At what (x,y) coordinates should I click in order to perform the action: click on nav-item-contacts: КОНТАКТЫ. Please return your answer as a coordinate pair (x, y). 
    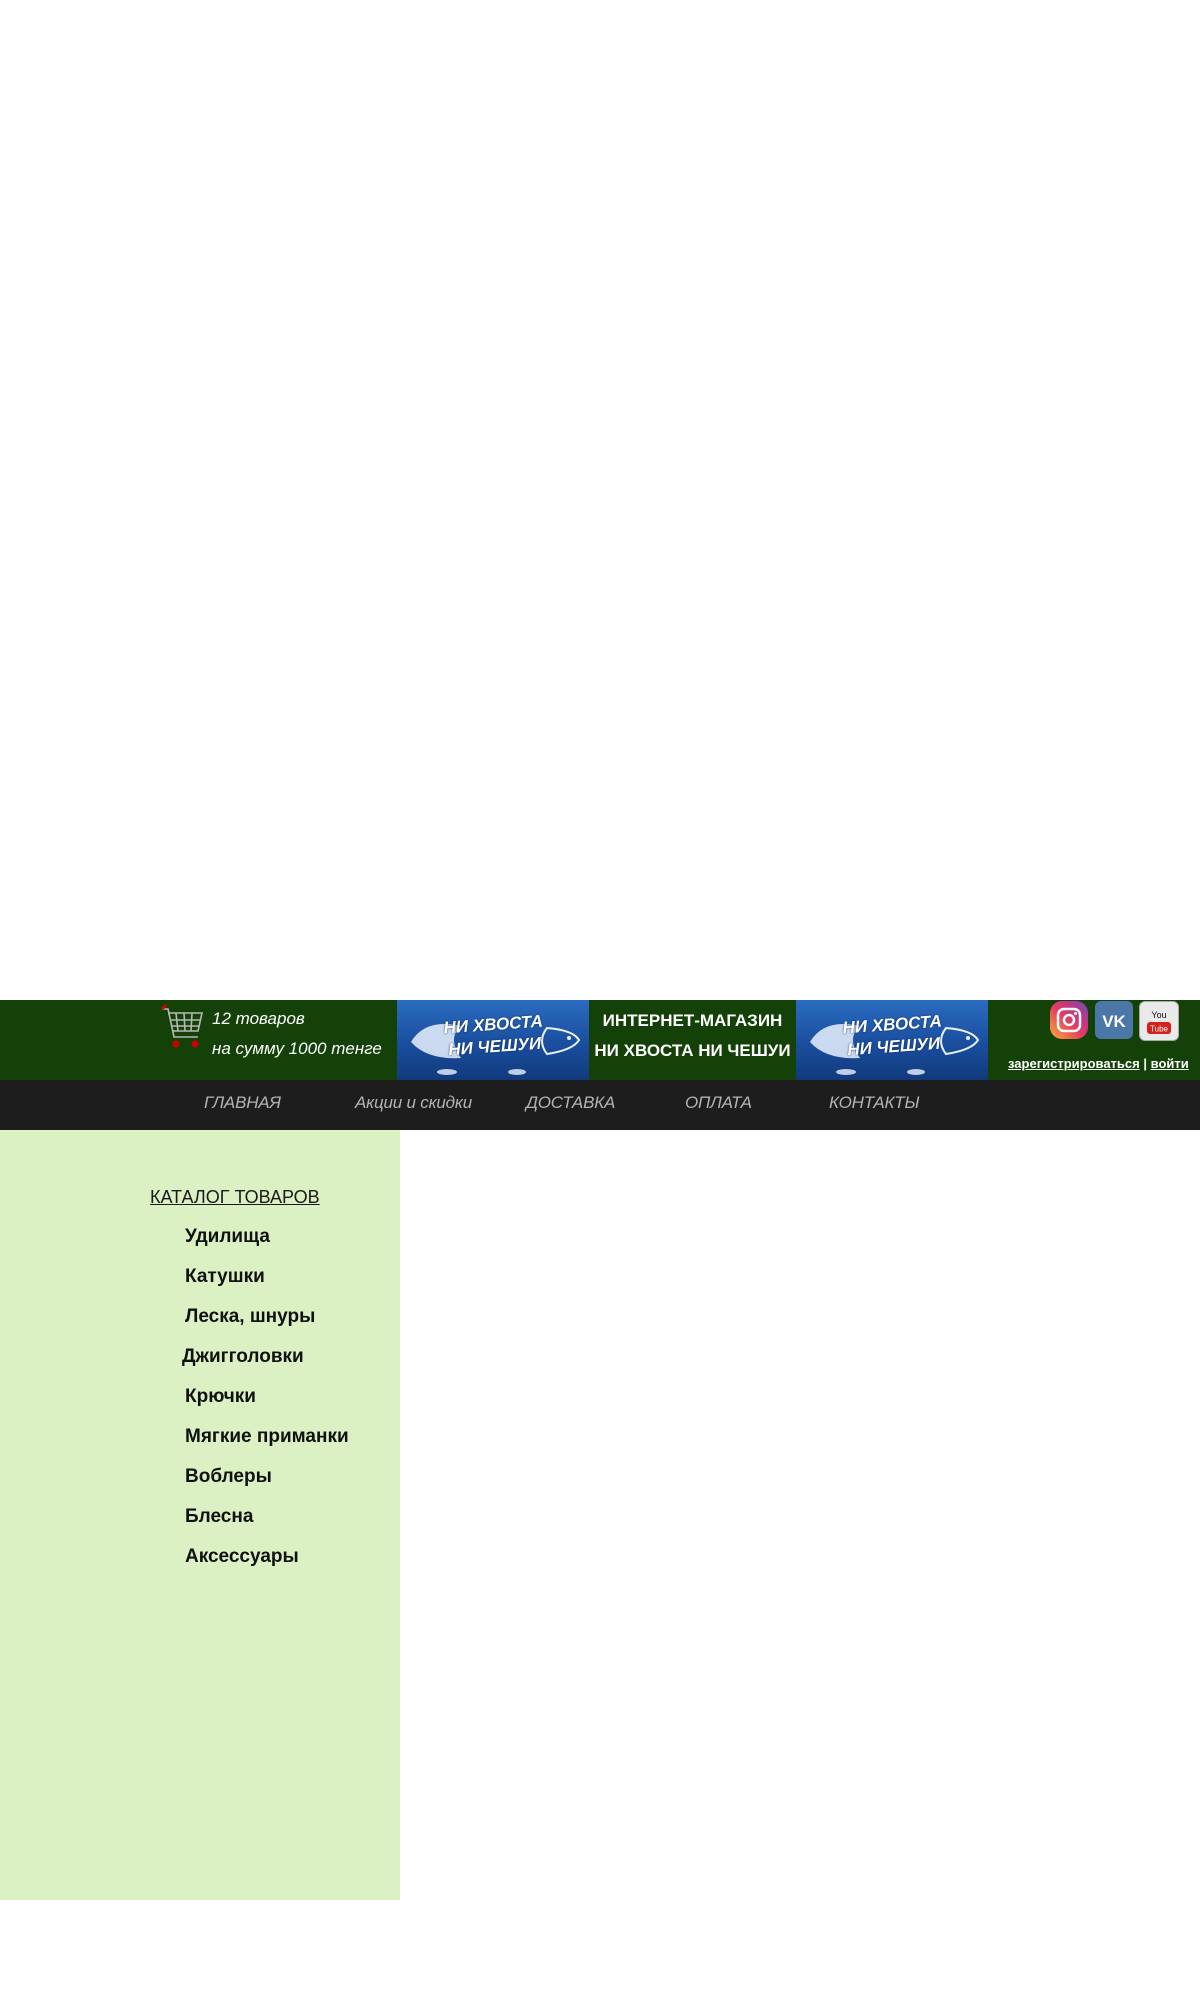
    Looking at the image, I should click on (874, 1103).